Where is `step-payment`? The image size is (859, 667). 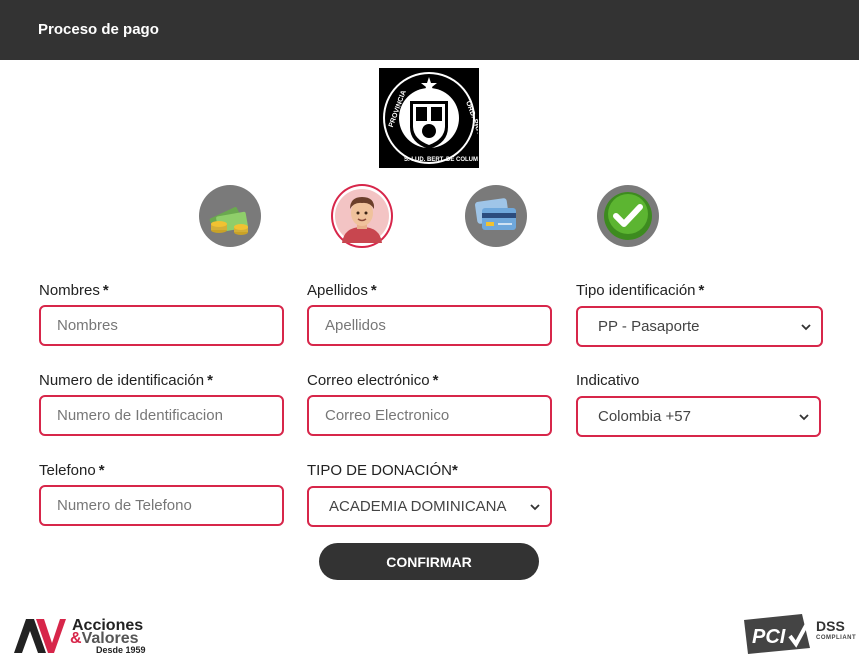
step-payment is located at coordinates (496, 216).